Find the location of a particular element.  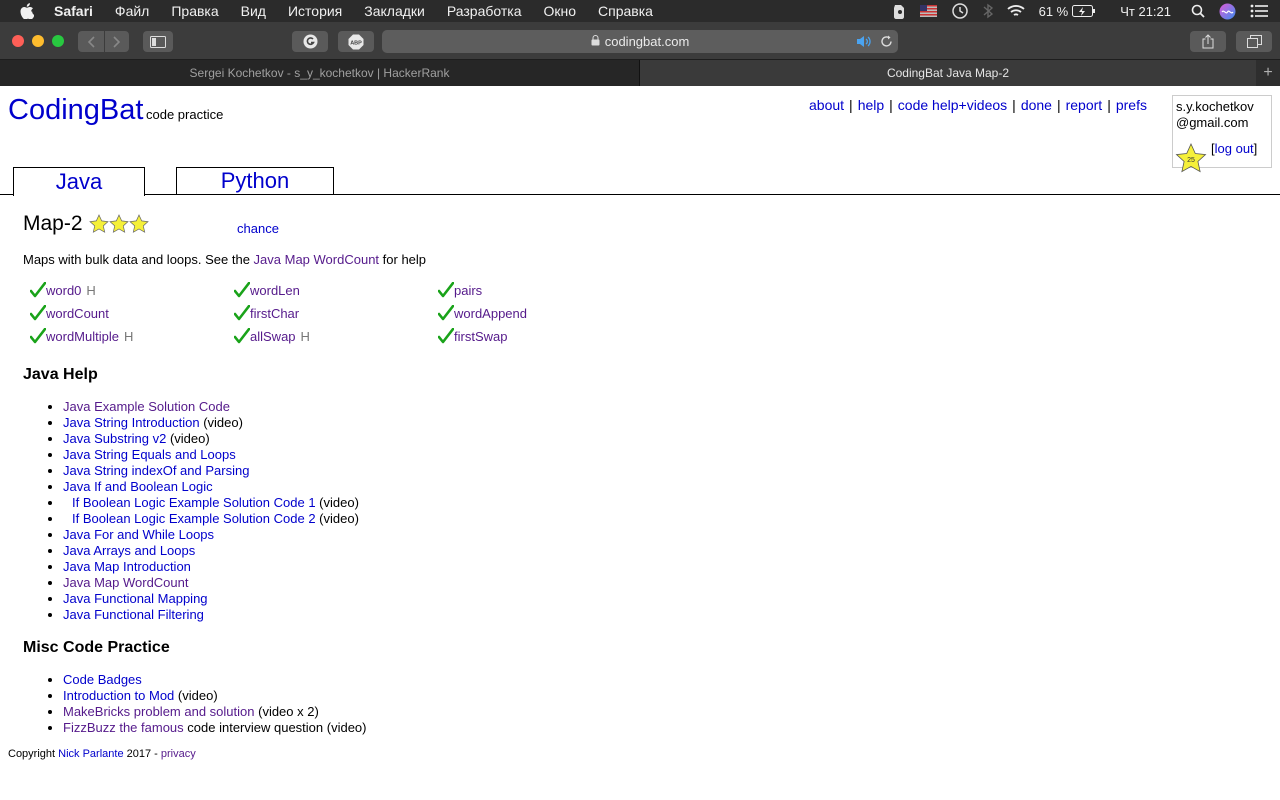

help-link-wrap: If Boolean Logic Example Solution Code 1 is located at coordinates (194, 502).